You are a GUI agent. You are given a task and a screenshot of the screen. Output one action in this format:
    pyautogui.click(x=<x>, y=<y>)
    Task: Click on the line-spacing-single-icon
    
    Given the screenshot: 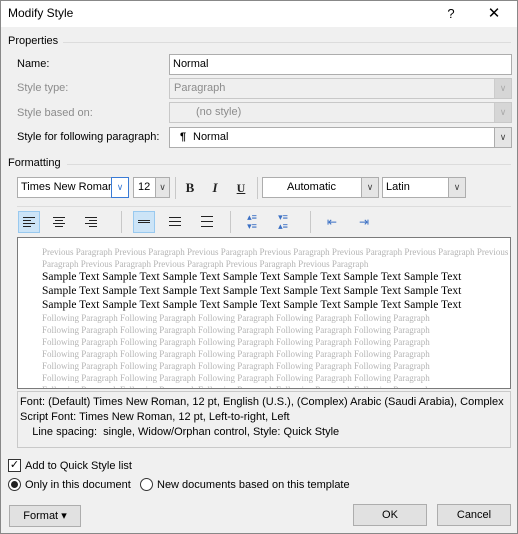 What is the action you would take?
    pyautogui.click(x=145, y=222)
    